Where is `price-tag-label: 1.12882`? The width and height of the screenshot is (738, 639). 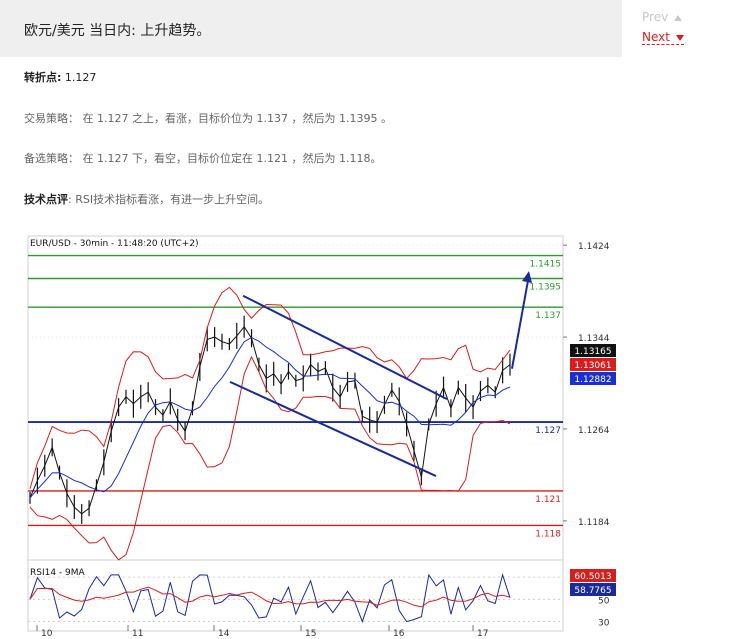 price-tag-label: 1.12882 is located at coordinates (592, 380).